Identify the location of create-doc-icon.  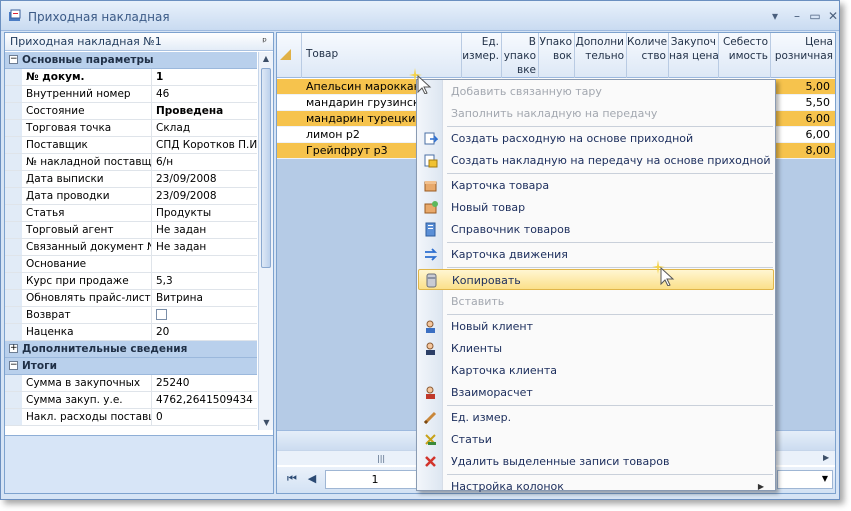
(431, 138).